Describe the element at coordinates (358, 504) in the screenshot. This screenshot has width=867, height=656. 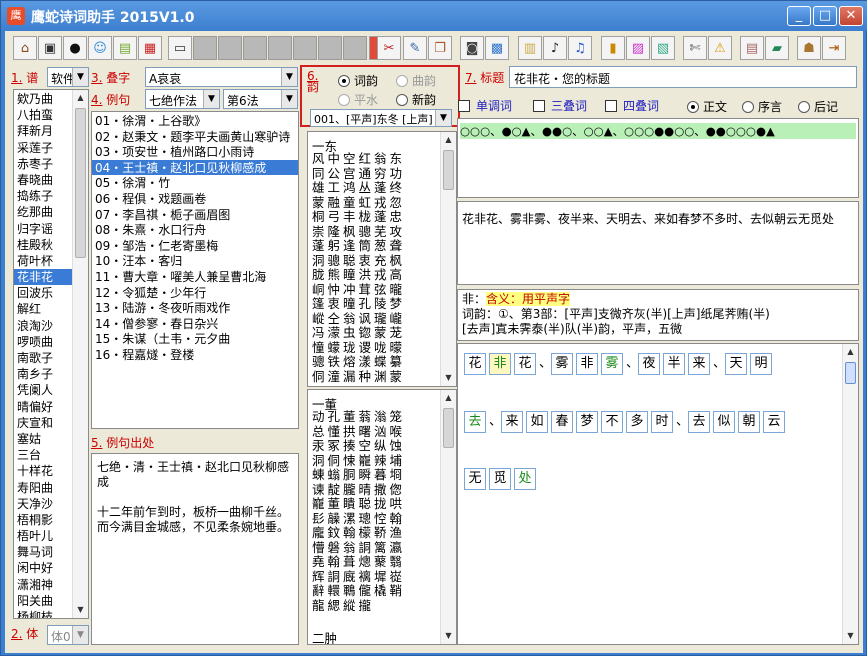
I see `rhyme-row: 巃董瞶聪拢哄` at that location.